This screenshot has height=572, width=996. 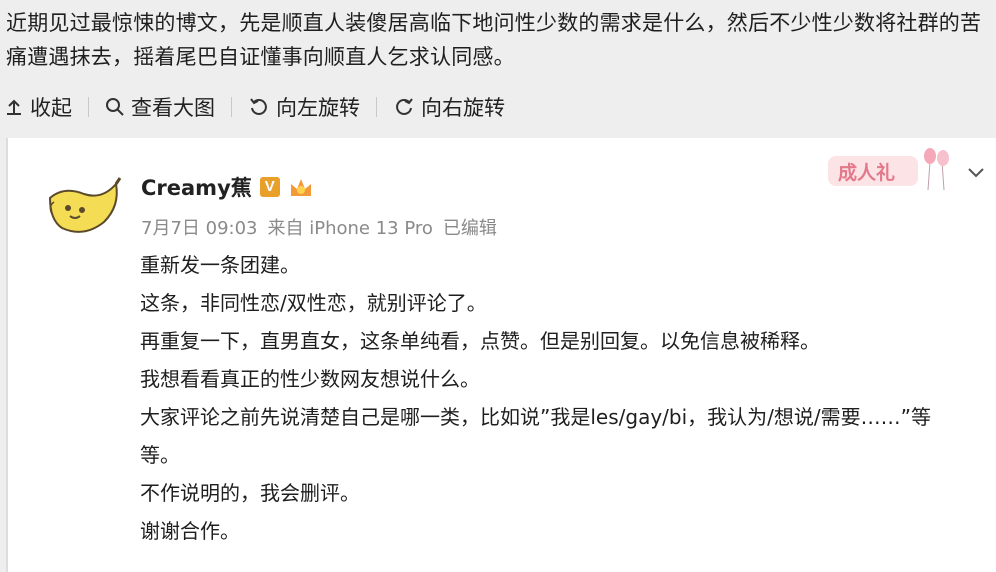 I want to click on rank-badge-icon, so click(x=300, y=187).